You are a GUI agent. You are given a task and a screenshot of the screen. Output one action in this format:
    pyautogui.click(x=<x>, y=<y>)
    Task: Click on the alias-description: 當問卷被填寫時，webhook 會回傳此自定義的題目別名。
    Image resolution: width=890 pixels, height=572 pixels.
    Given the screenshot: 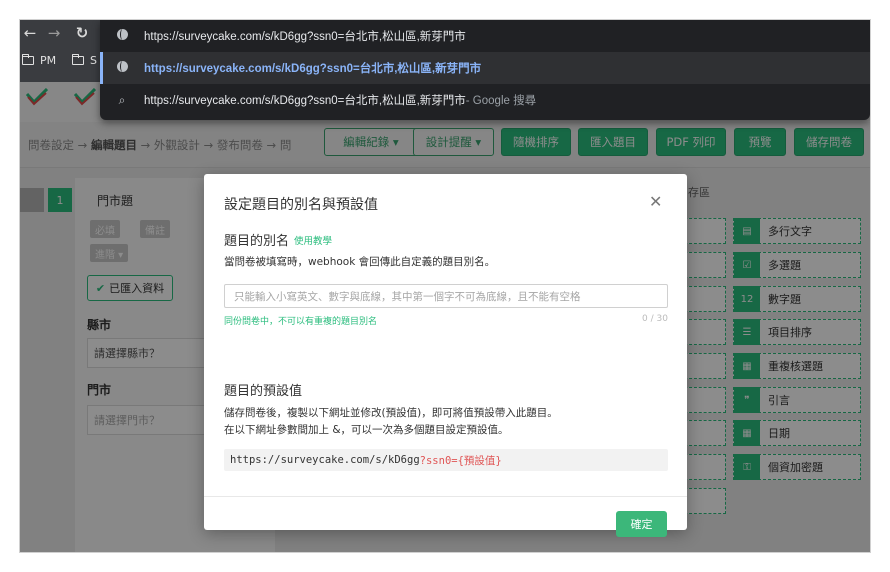 What is the action you would take?
    pyautogui.click(x=360, y=262)
    